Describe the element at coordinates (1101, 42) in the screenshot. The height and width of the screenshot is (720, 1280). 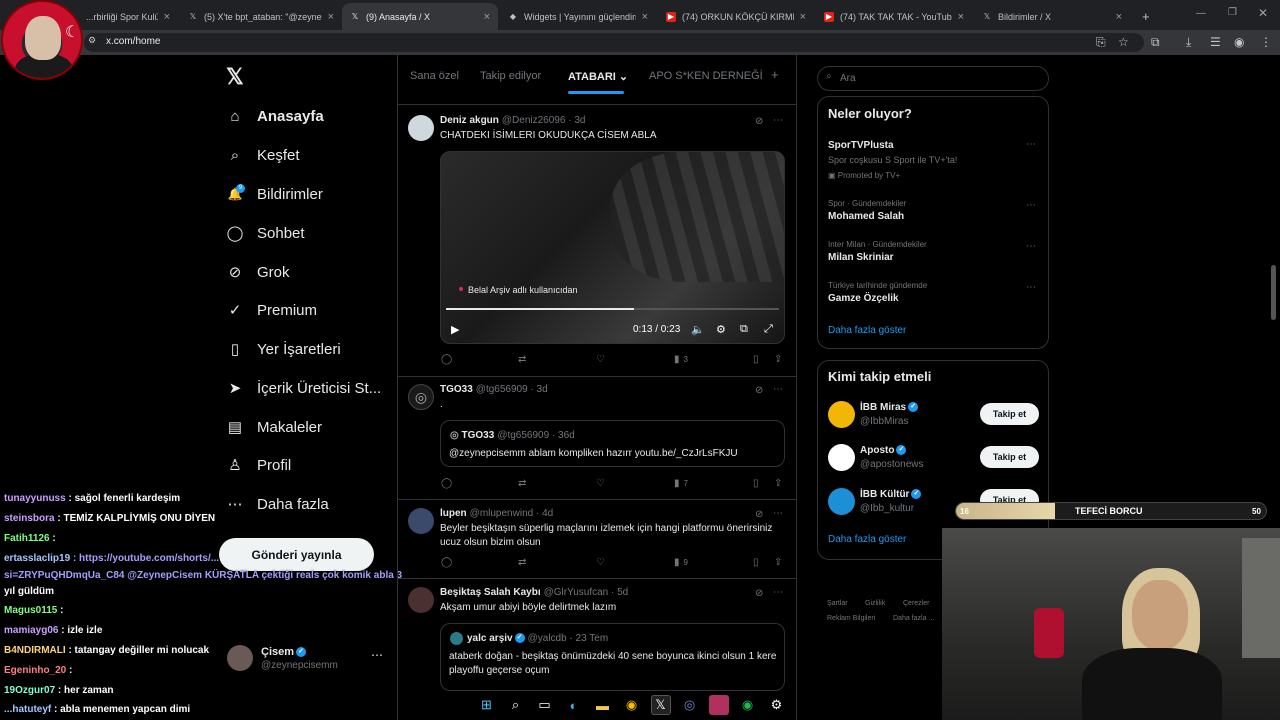
I see `install-icon: ⎘` at that location.